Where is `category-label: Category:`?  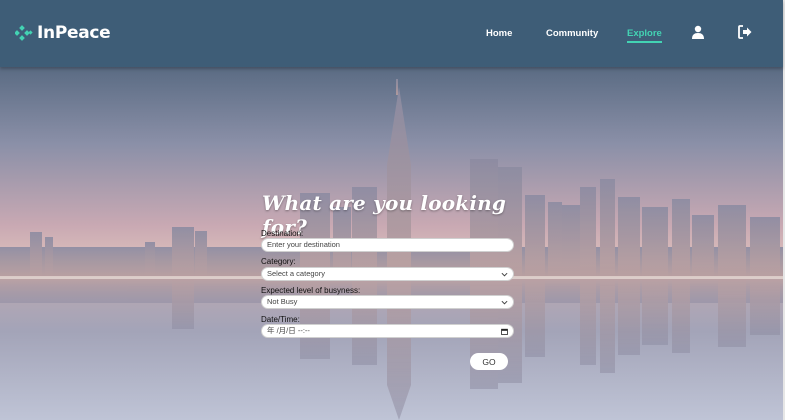 category-label: Category: is located at coordinates (278, 261).